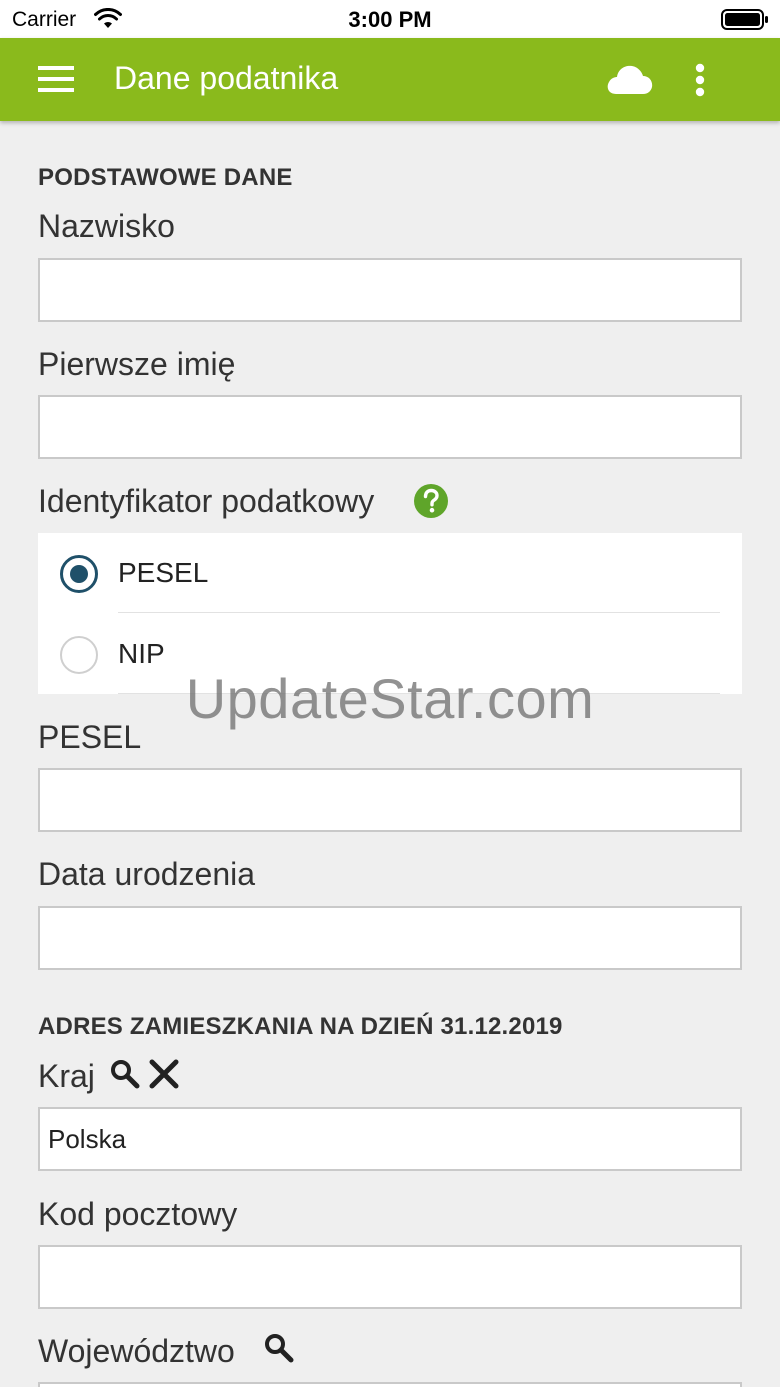 Image resolution: width=780 pixels, height=1387 pixels. Describe the element at coordinates (390, 654) in the screenshot. I see `radio-option-nip: NIP` at that location.